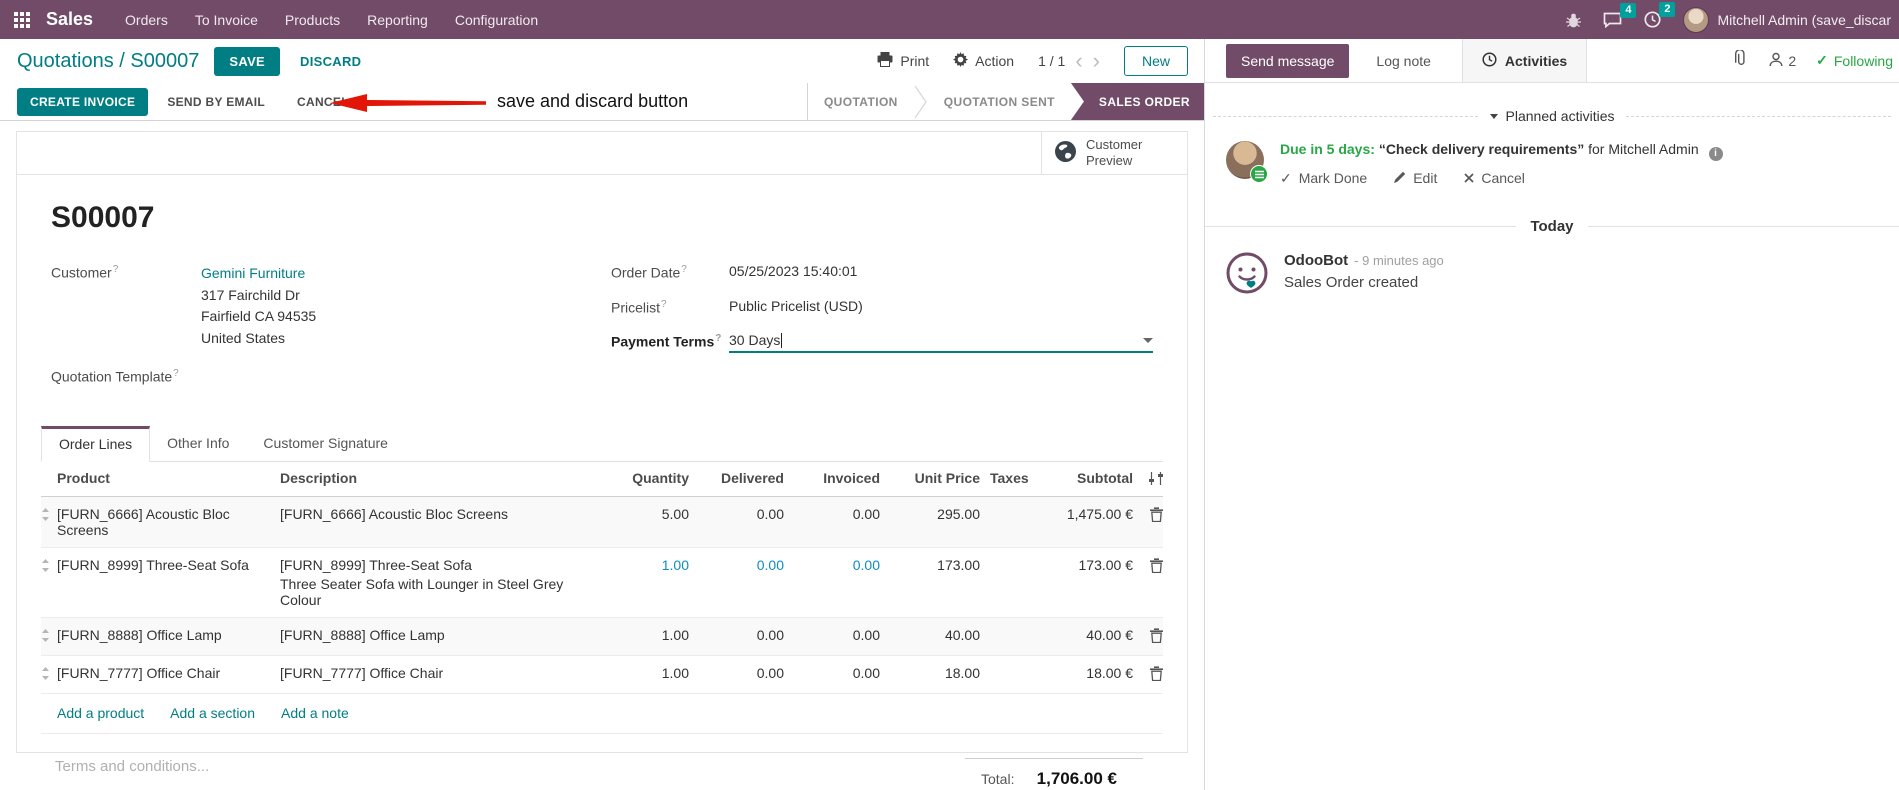 This screenshot has height=790, width=1899. What do you see at coordinates (1012, 478) in the screenshot?
I see `col-taxes: Taxes` at bounding box center [1012, 478].